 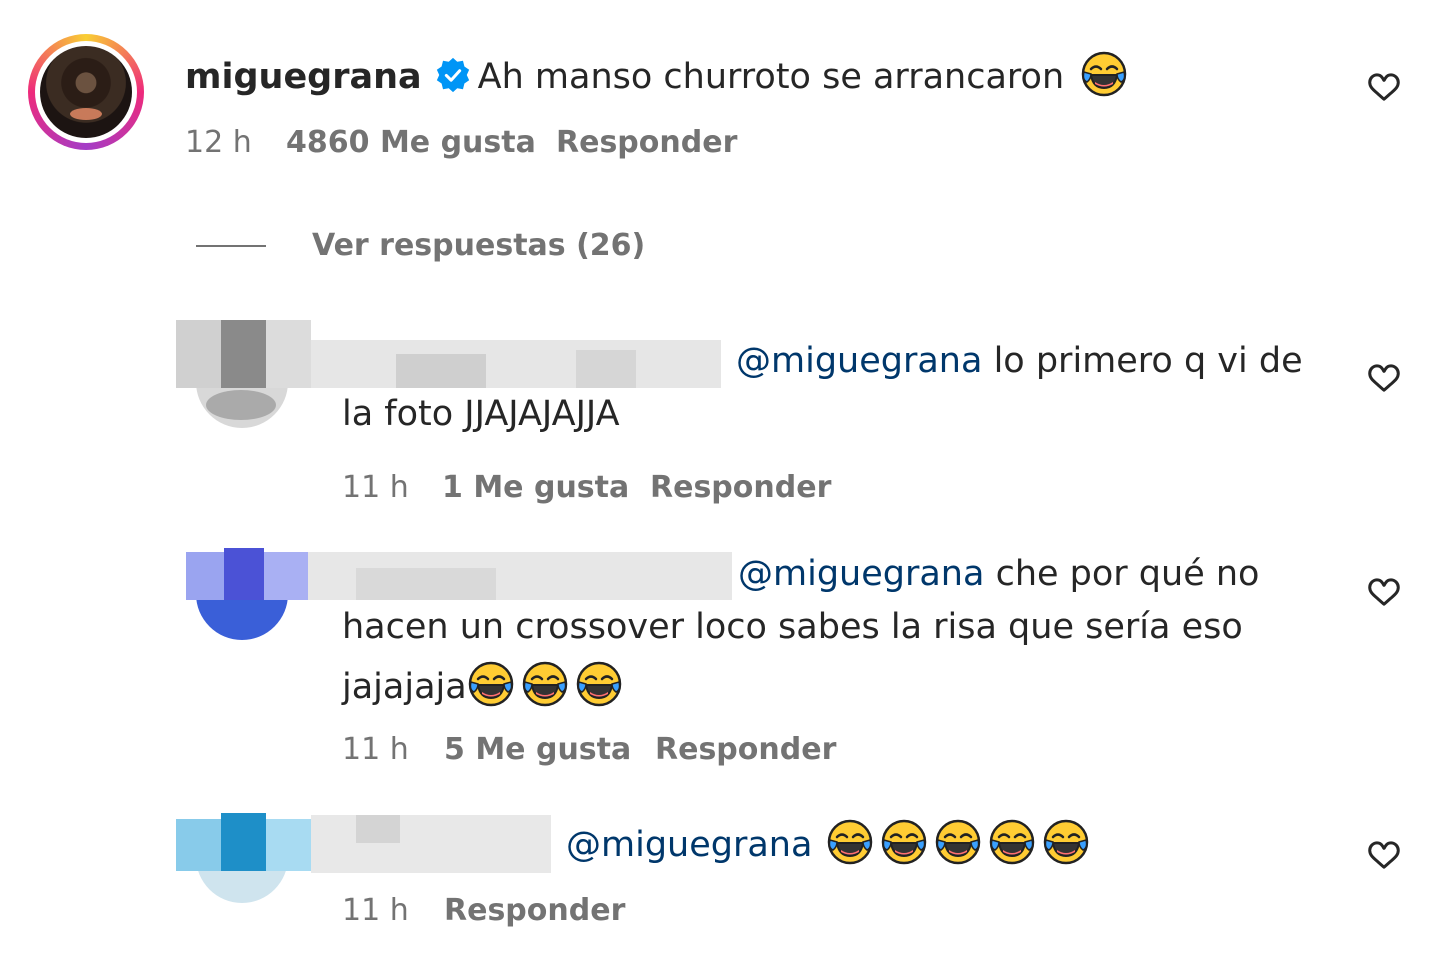 What do you see at coordinates (375, 910) in the screenshot?
I see `reply-3-time: 11 h` at bounding box center [375, 910].